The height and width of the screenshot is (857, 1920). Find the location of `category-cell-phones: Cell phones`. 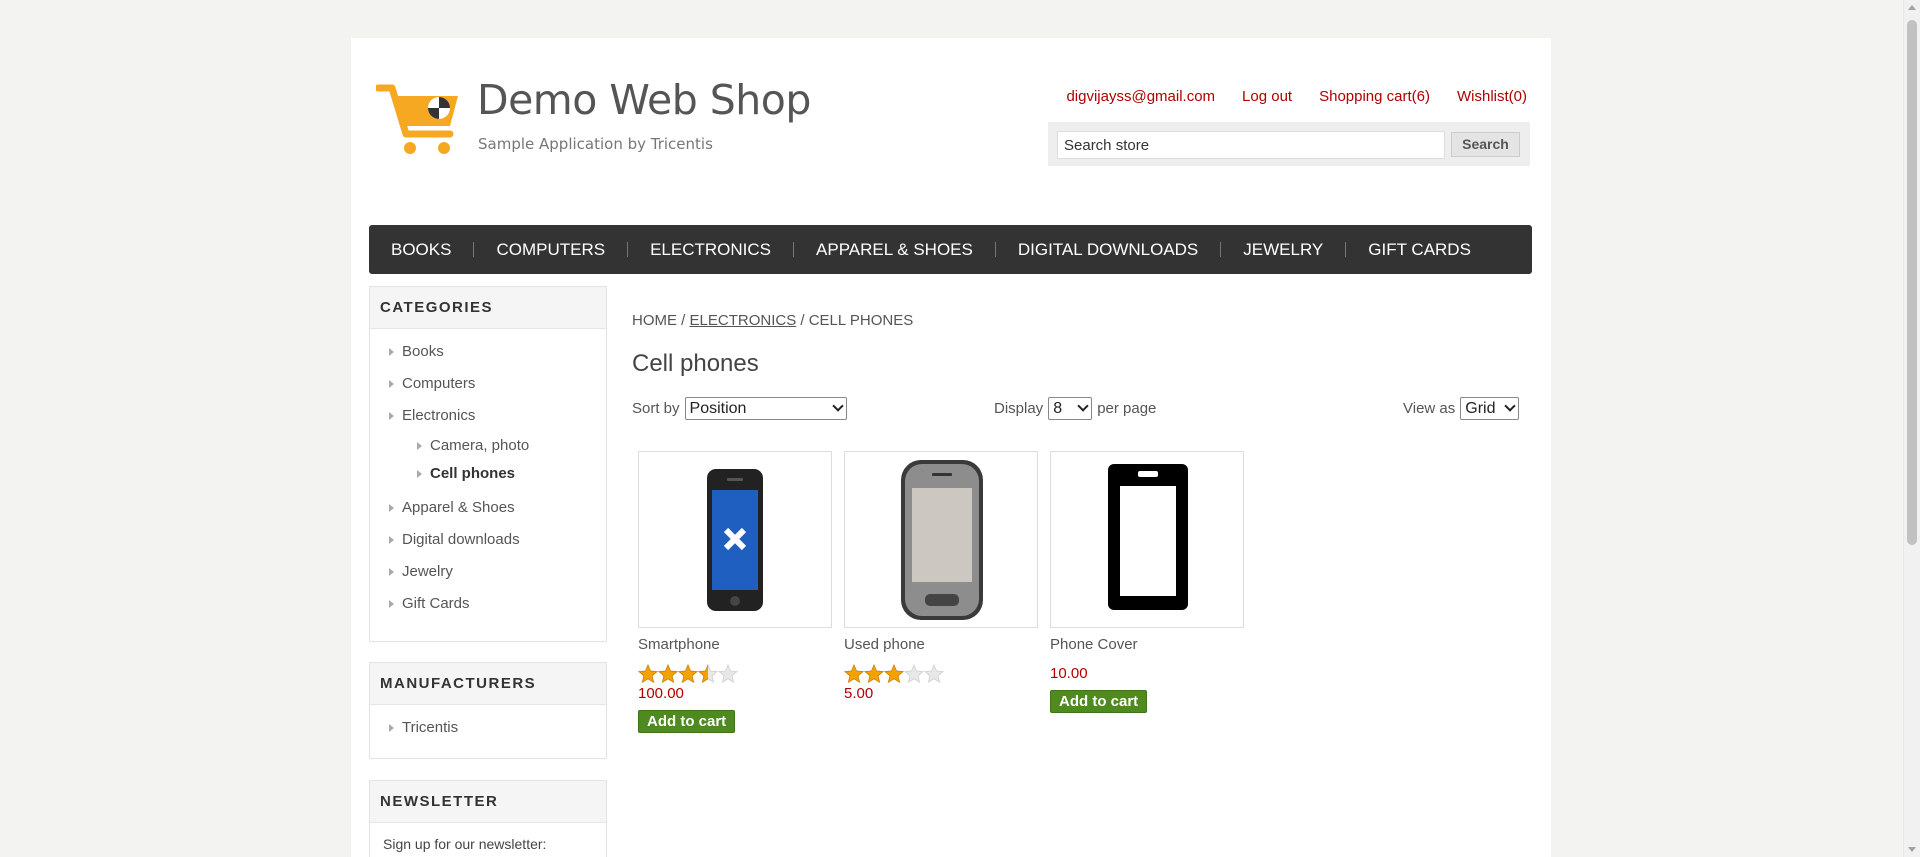

category-cell-phones: Cell phones is located at coordinates (488, 474).